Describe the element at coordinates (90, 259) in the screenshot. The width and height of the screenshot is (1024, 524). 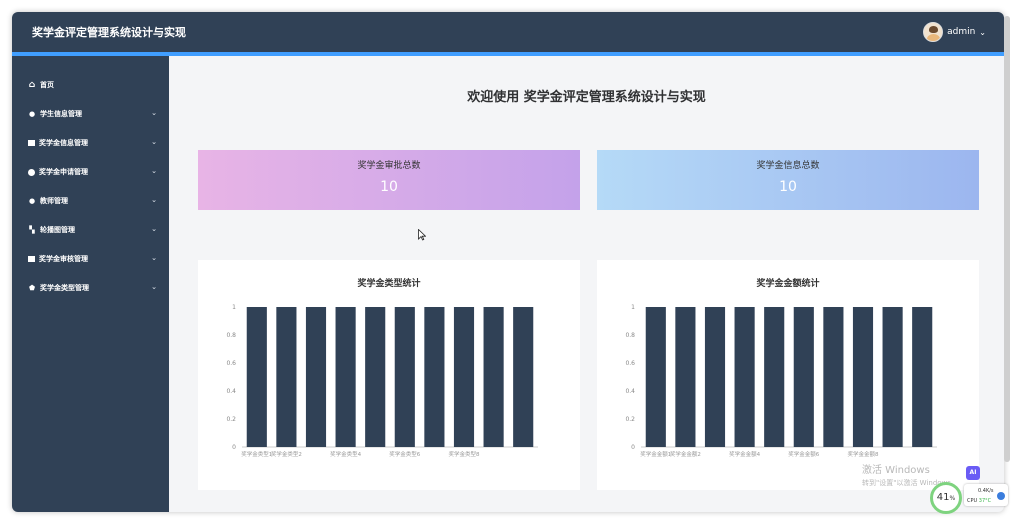
I see `sidebar-item: 奖学金审核管理 ⌄` at that location.